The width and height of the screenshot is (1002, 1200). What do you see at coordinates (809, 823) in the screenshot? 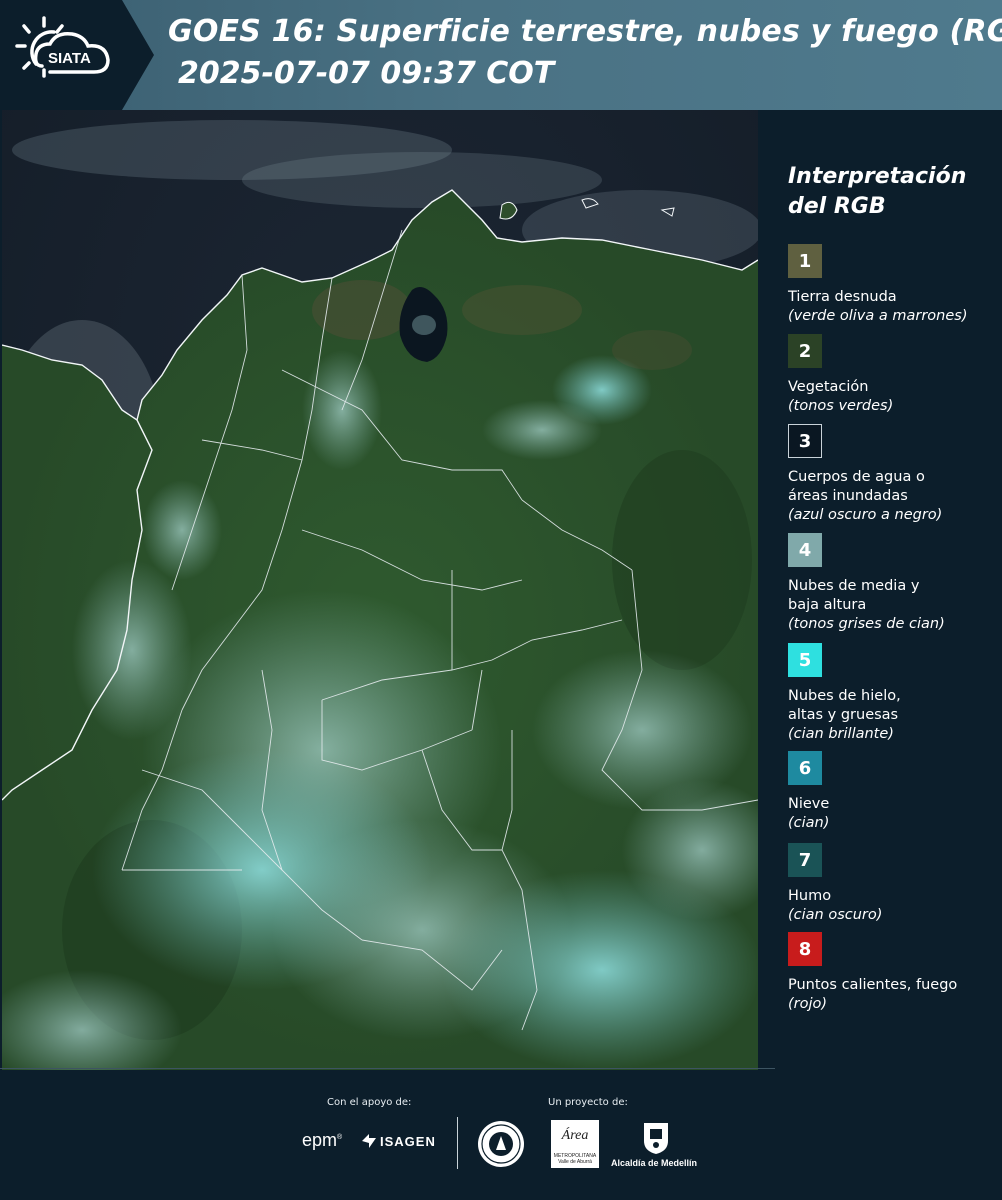
I see `legend-sub-6: (cian)` at bounding box center [809, 823].